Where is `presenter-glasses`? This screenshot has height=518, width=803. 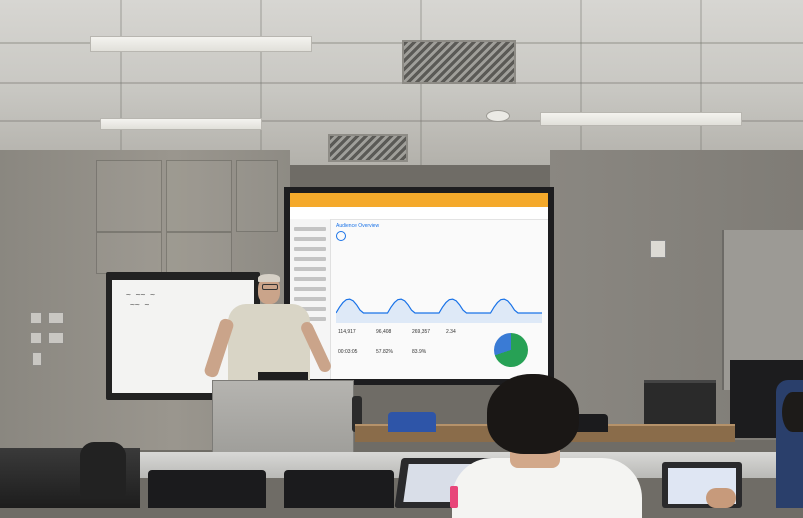
presenter-glasses is located at coordinates (270, 287).